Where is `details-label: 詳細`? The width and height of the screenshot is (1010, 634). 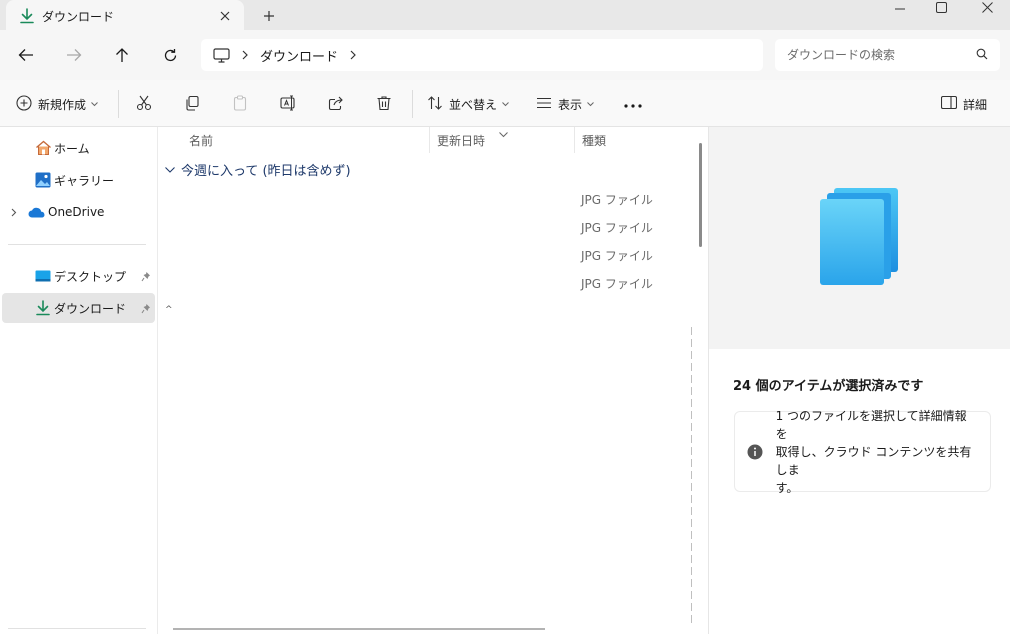
details-label: 詳細 is located at coordinates (975, 104).